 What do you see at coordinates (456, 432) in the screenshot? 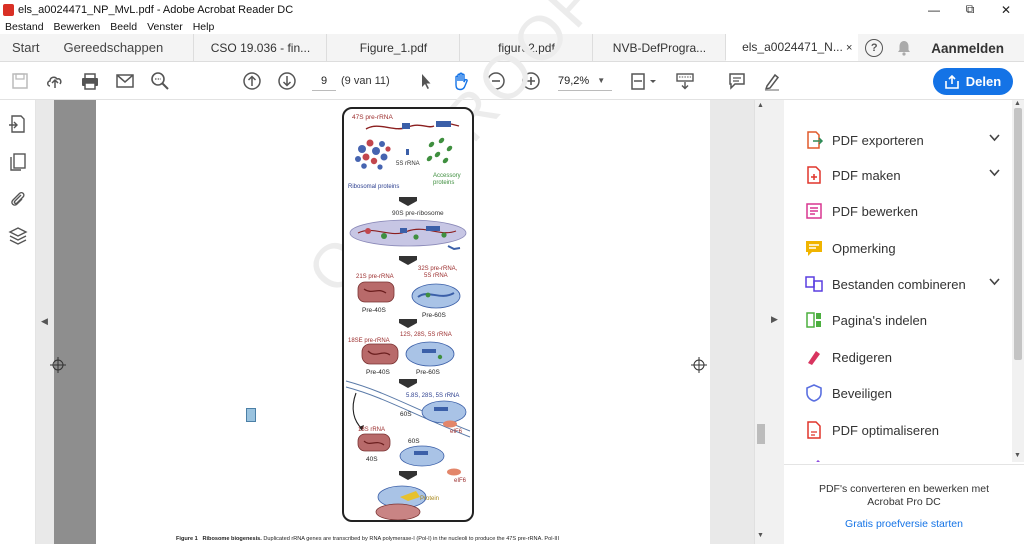
I see `label-eif6-a: eIF6` at bounding box center [456, 432].